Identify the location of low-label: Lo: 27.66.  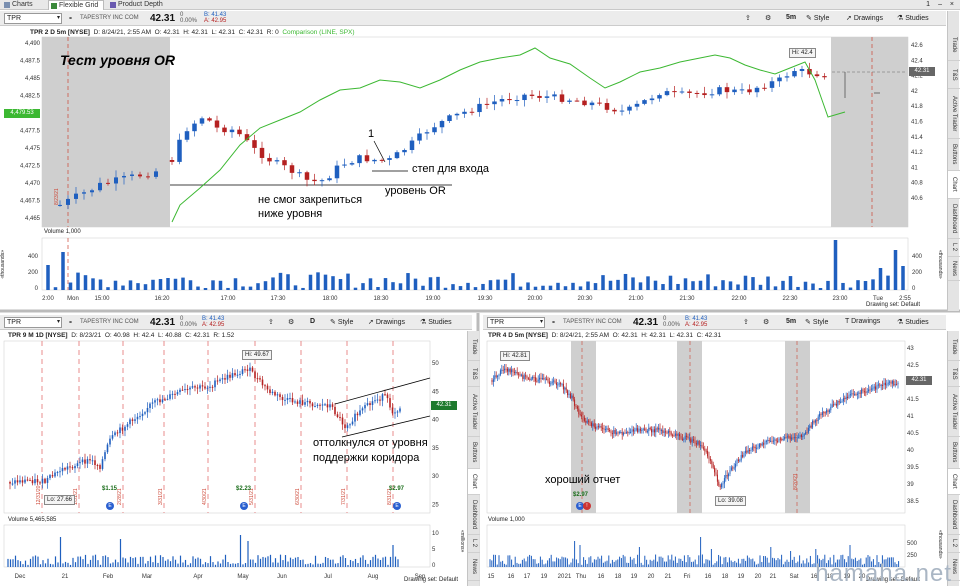
(59, 500).